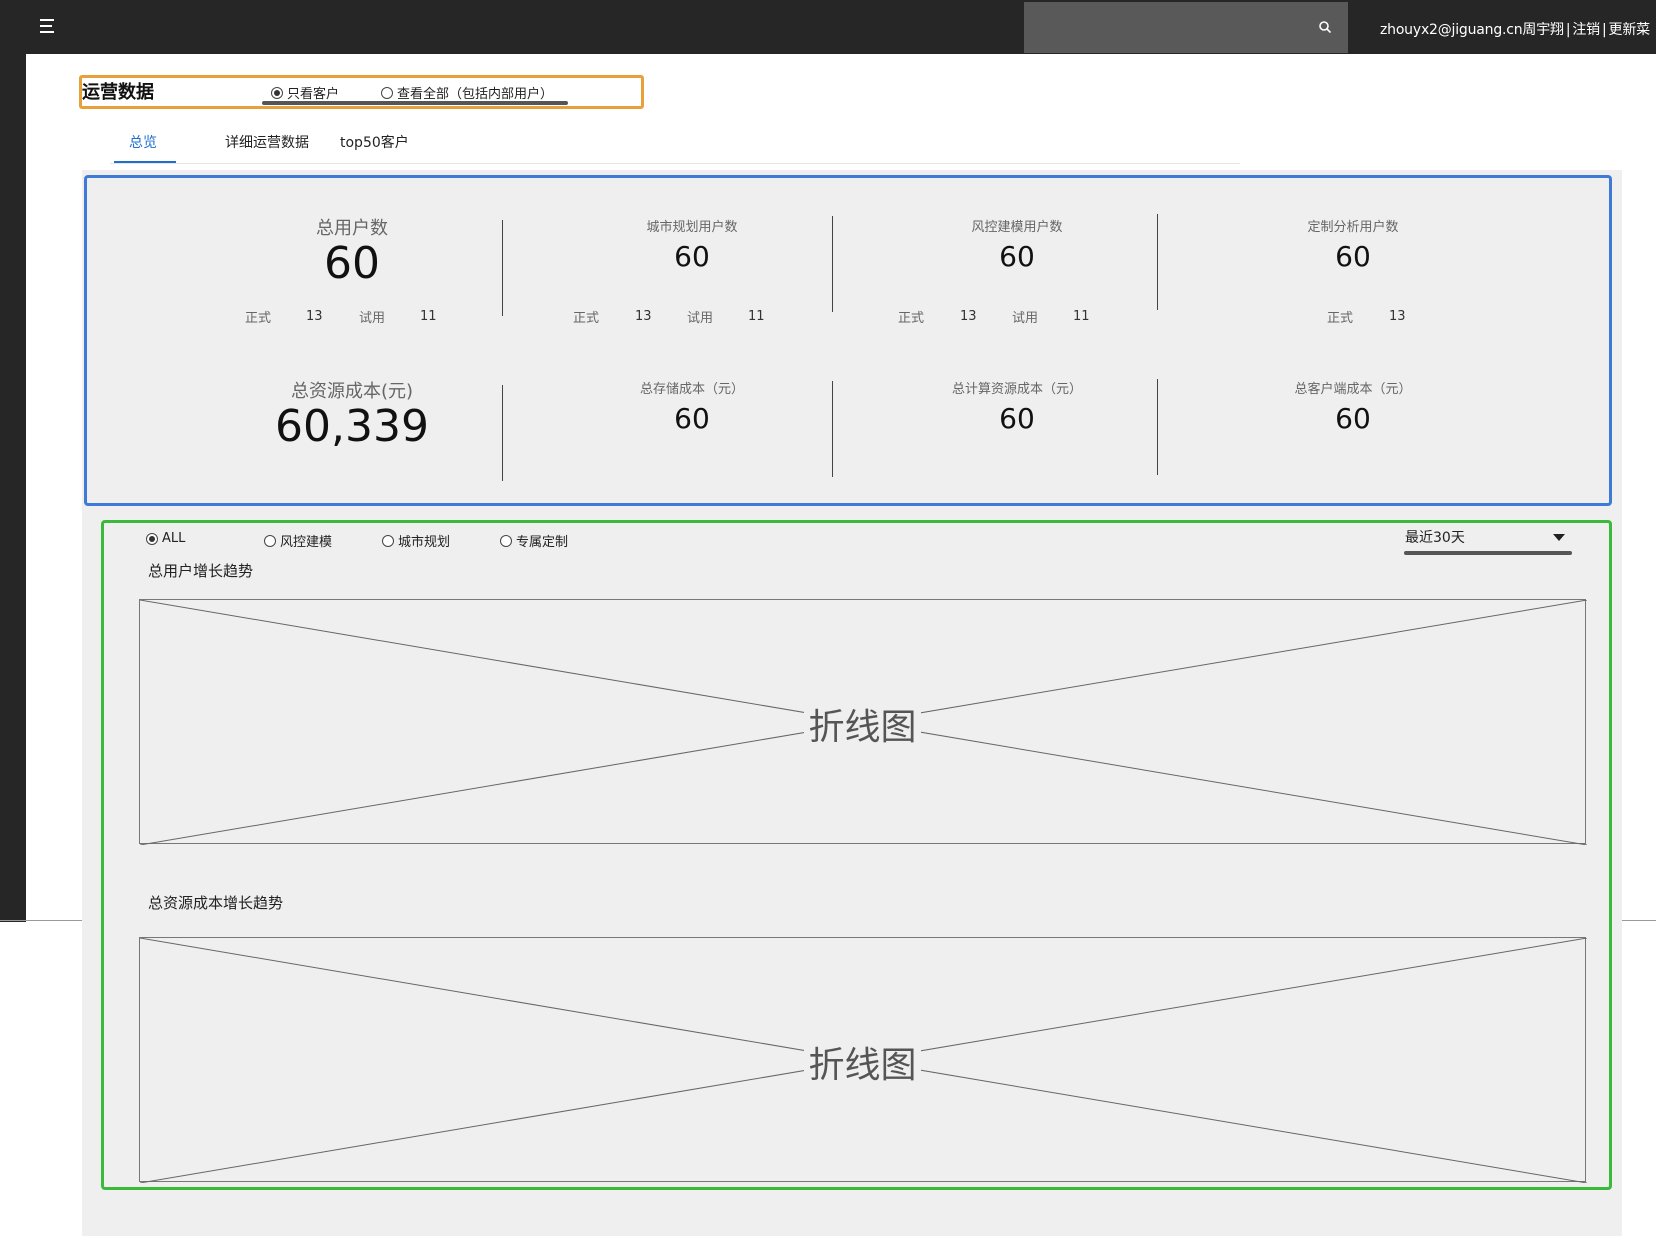 The width and height of the screenshot is (1656, 1236). I want to click on stat-label: 总存储成本（元）, so click(691, 389).